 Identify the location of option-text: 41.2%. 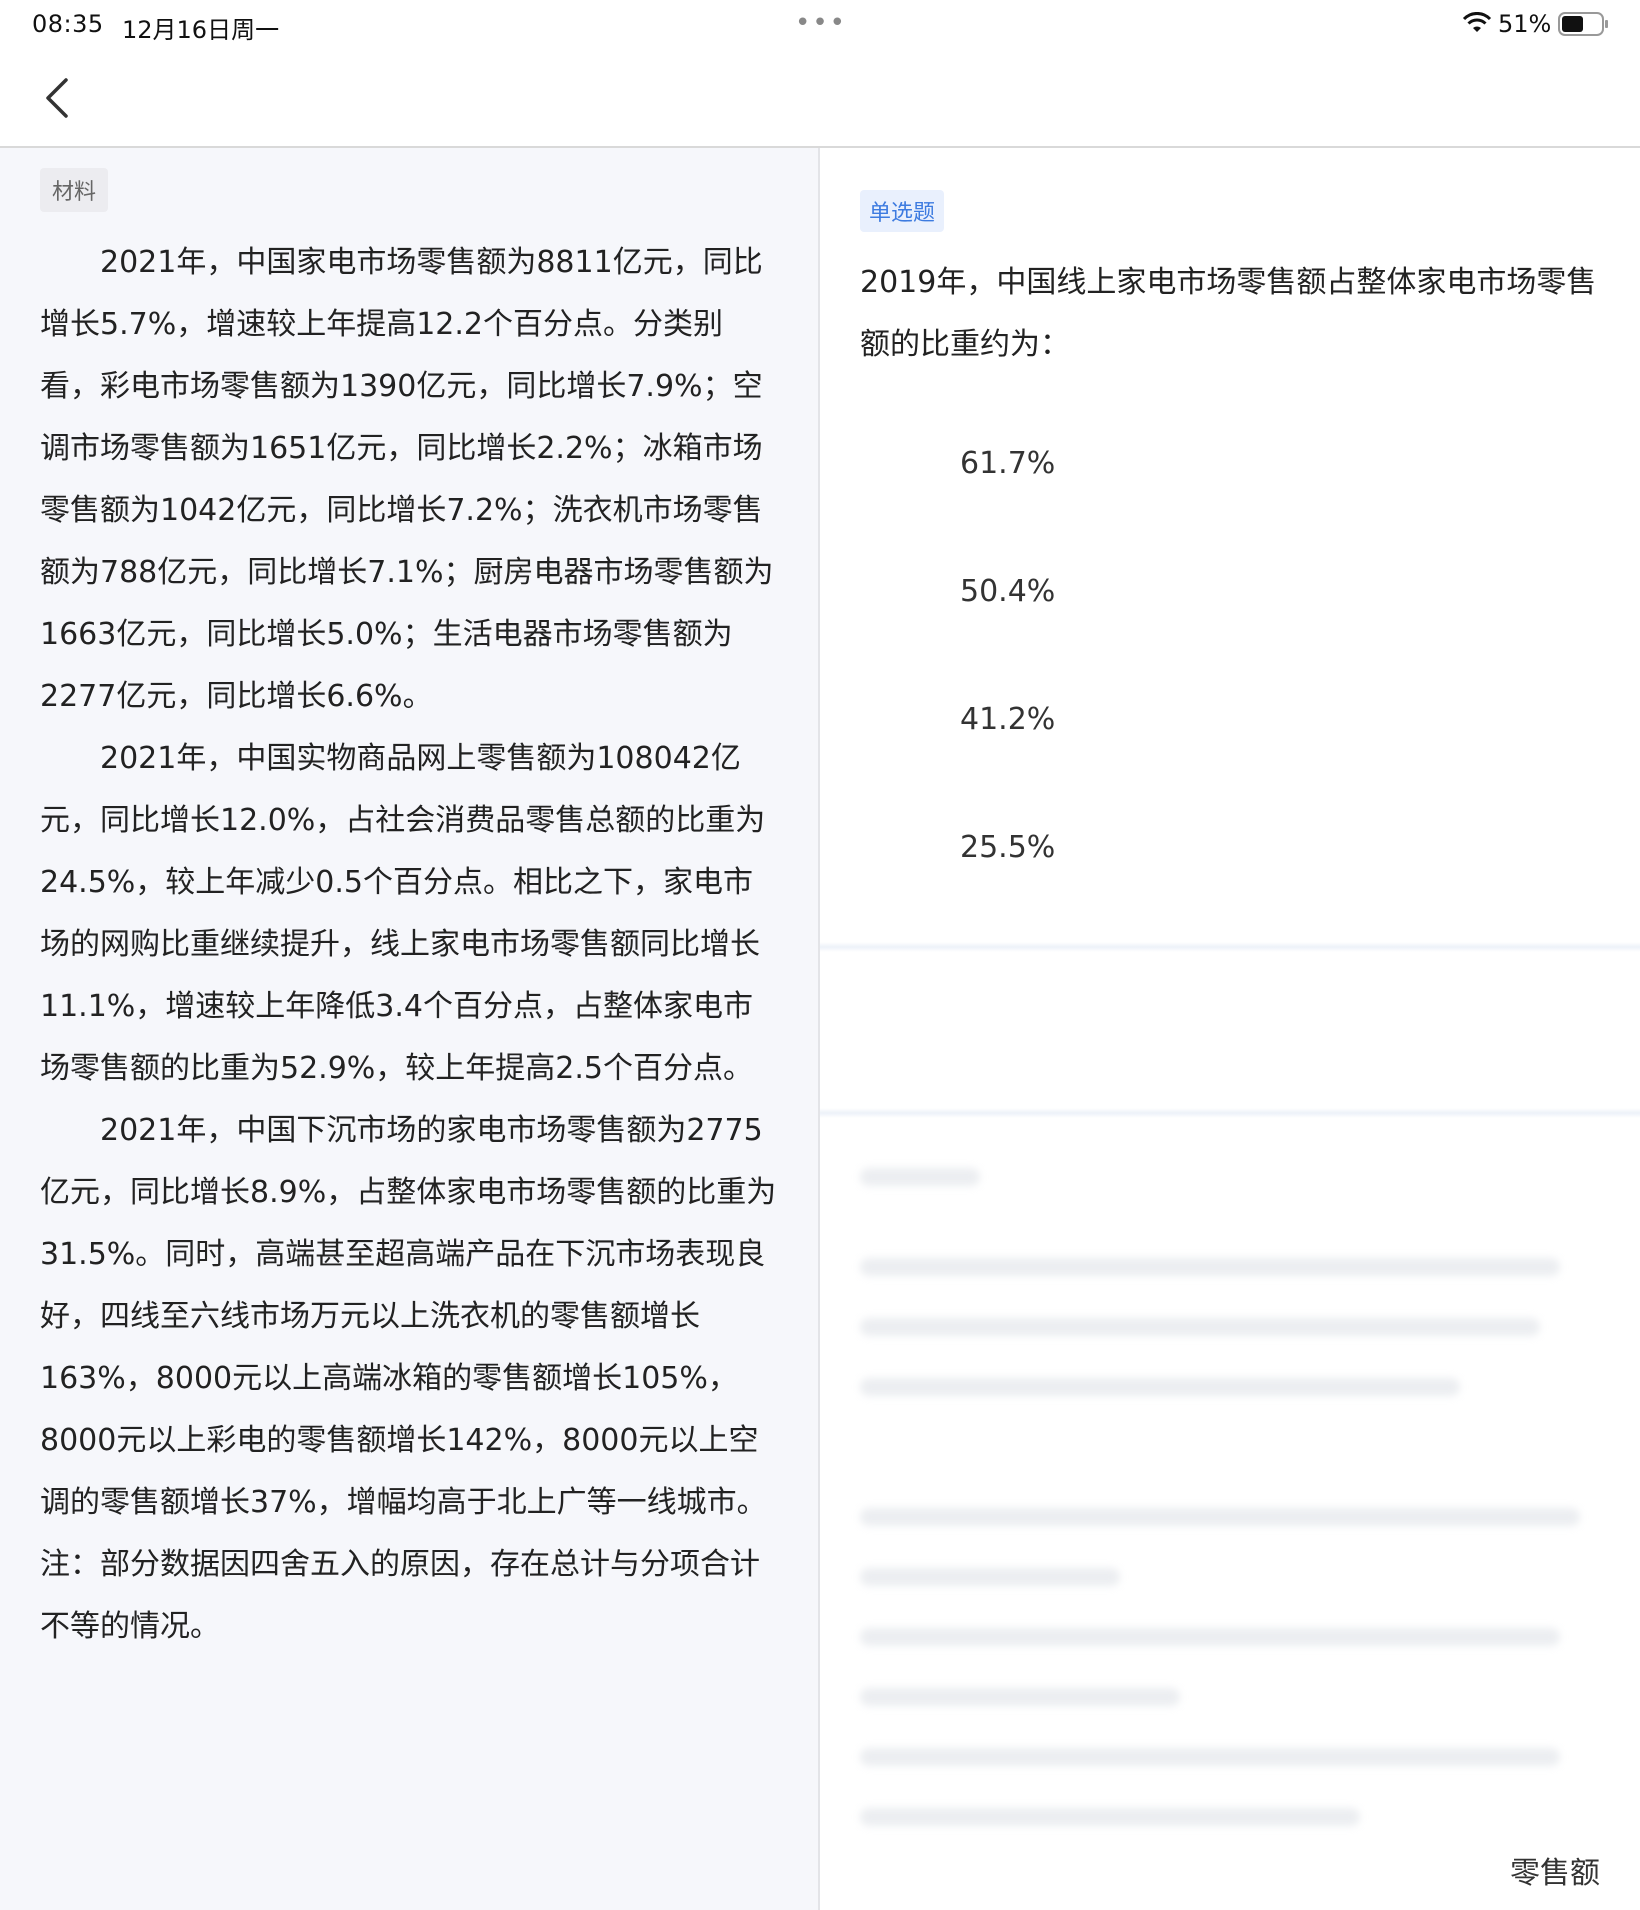
(1008, 719).